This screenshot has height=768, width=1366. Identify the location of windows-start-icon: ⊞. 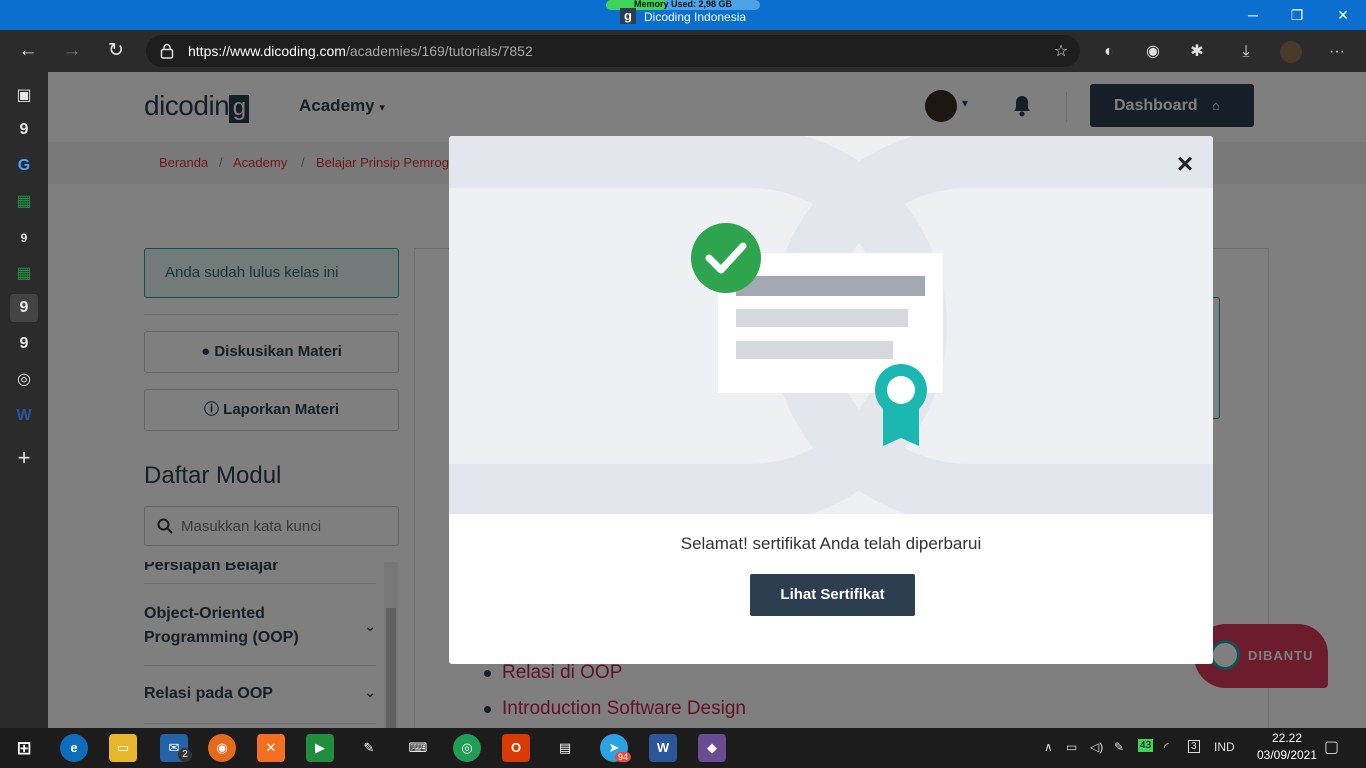
(24, 748).